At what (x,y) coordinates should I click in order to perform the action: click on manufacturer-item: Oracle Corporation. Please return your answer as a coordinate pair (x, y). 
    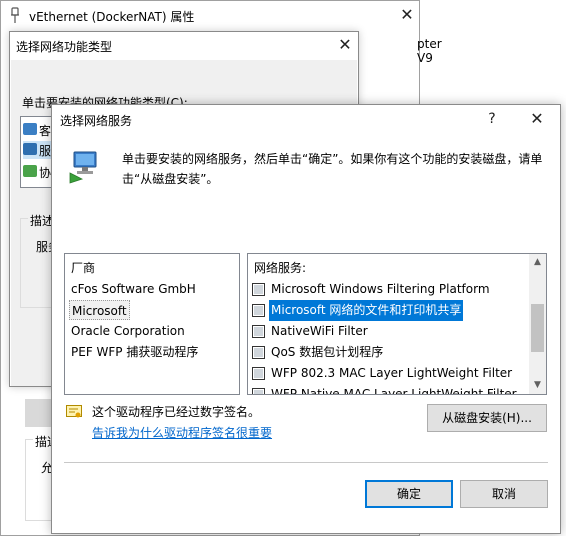
    Looking at the image, I should click on (128, 331).